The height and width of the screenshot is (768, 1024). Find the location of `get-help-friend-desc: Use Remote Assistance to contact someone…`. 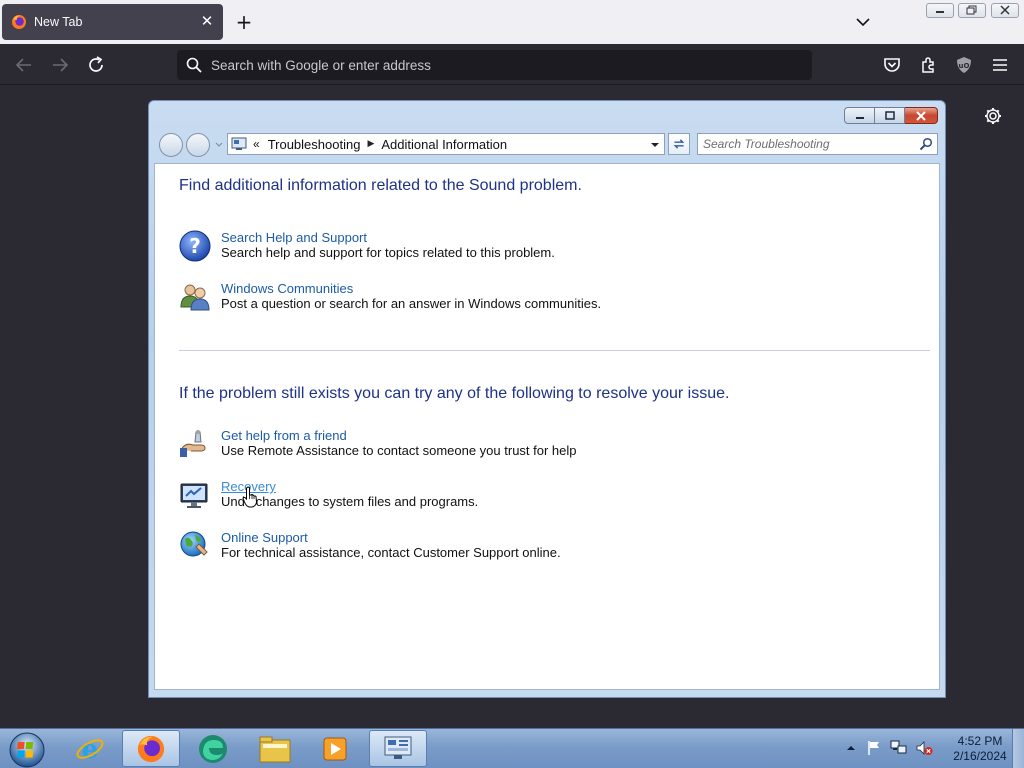

get-help-friend-desc: Use Remote Assistance to contact someone… is located at coordinates (399, 450).